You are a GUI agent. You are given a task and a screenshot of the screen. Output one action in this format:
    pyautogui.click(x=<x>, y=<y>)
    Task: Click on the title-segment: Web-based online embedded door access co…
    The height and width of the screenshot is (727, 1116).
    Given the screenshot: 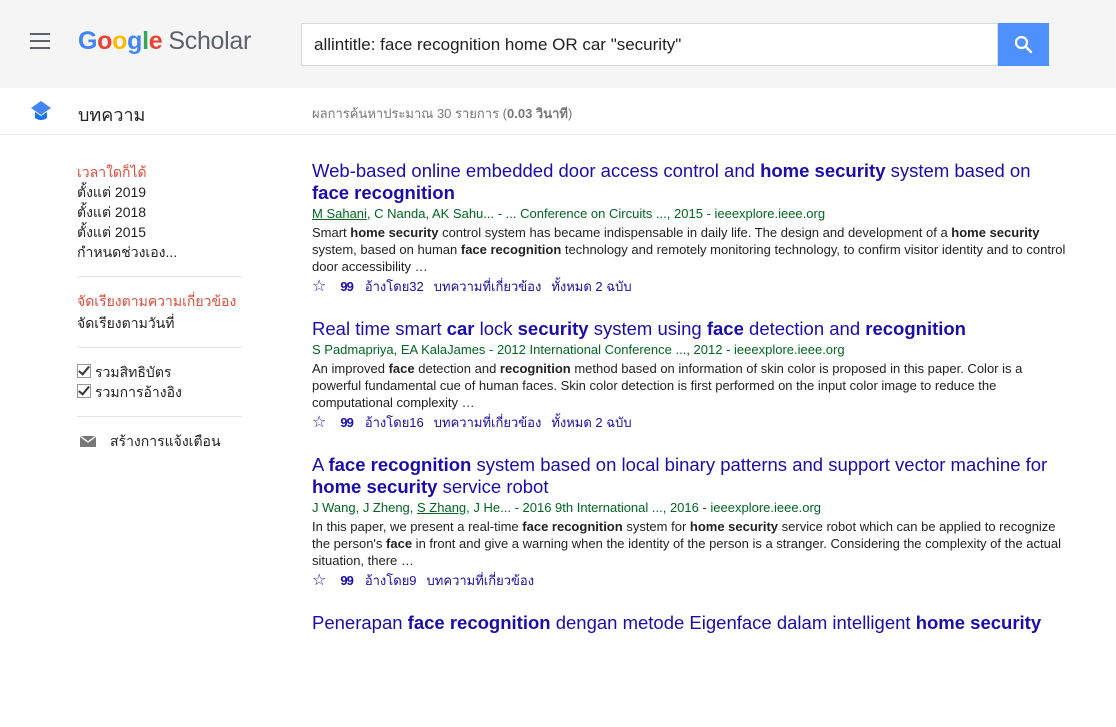 What is the action you would take?
    pyautogui.click(x=536, y=170)
    